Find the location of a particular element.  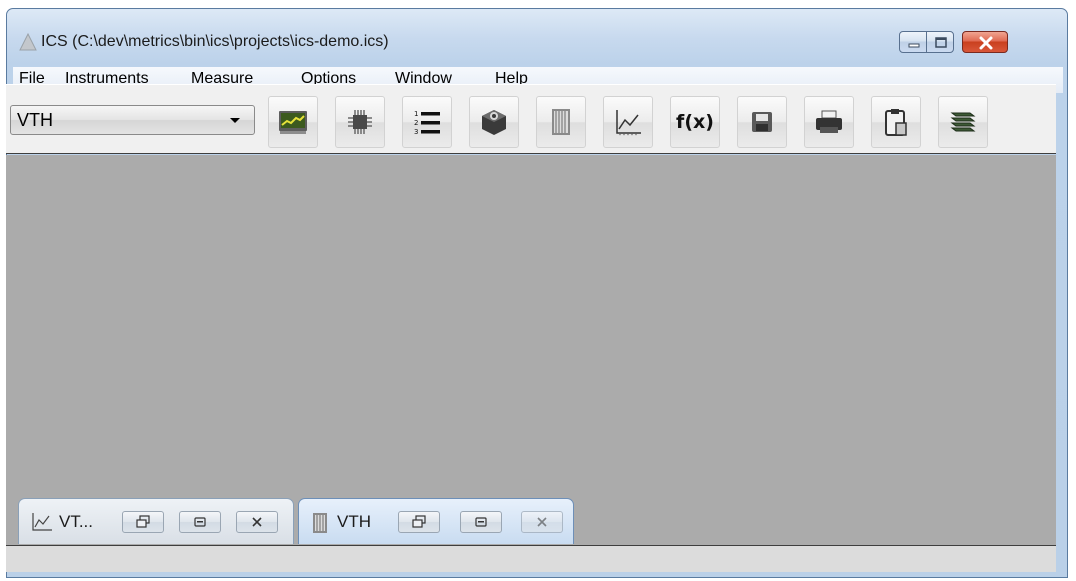

numbered-list-icon: 1 2 3 is located at coordinates (427, 123).